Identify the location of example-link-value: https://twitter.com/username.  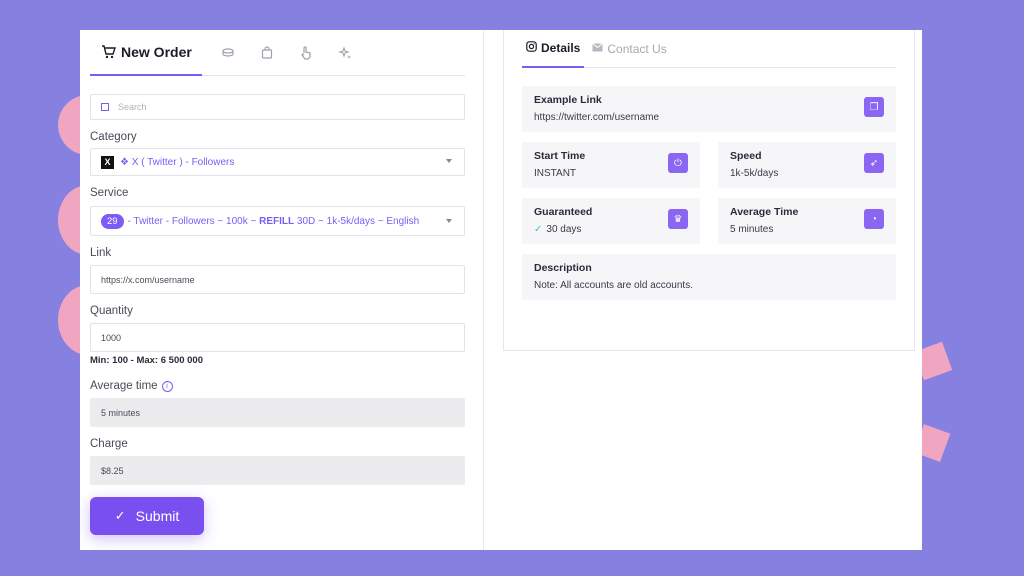
(597, 117).